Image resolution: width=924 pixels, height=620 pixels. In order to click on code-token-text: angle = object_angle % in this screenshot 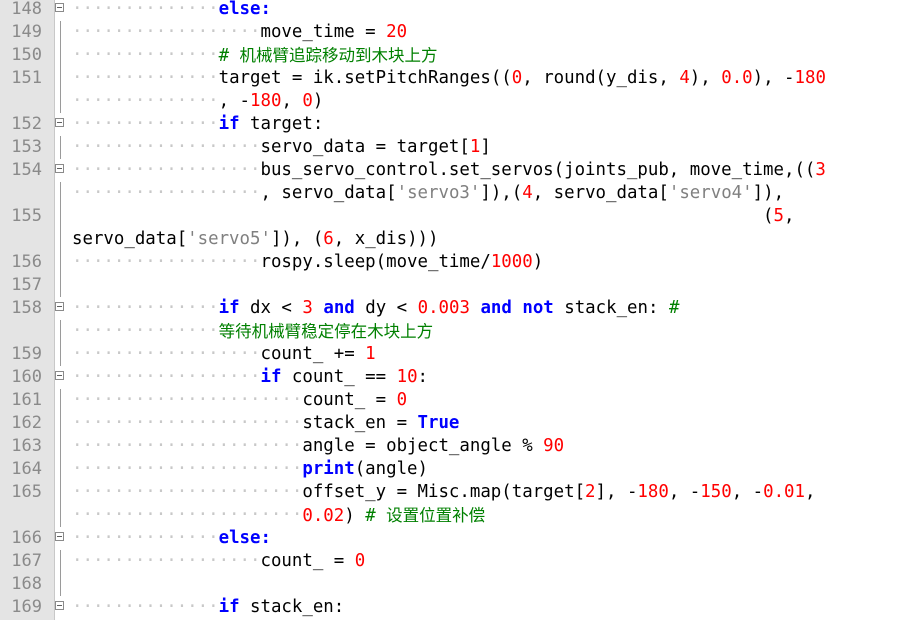, I will do `click(423, 446)`.